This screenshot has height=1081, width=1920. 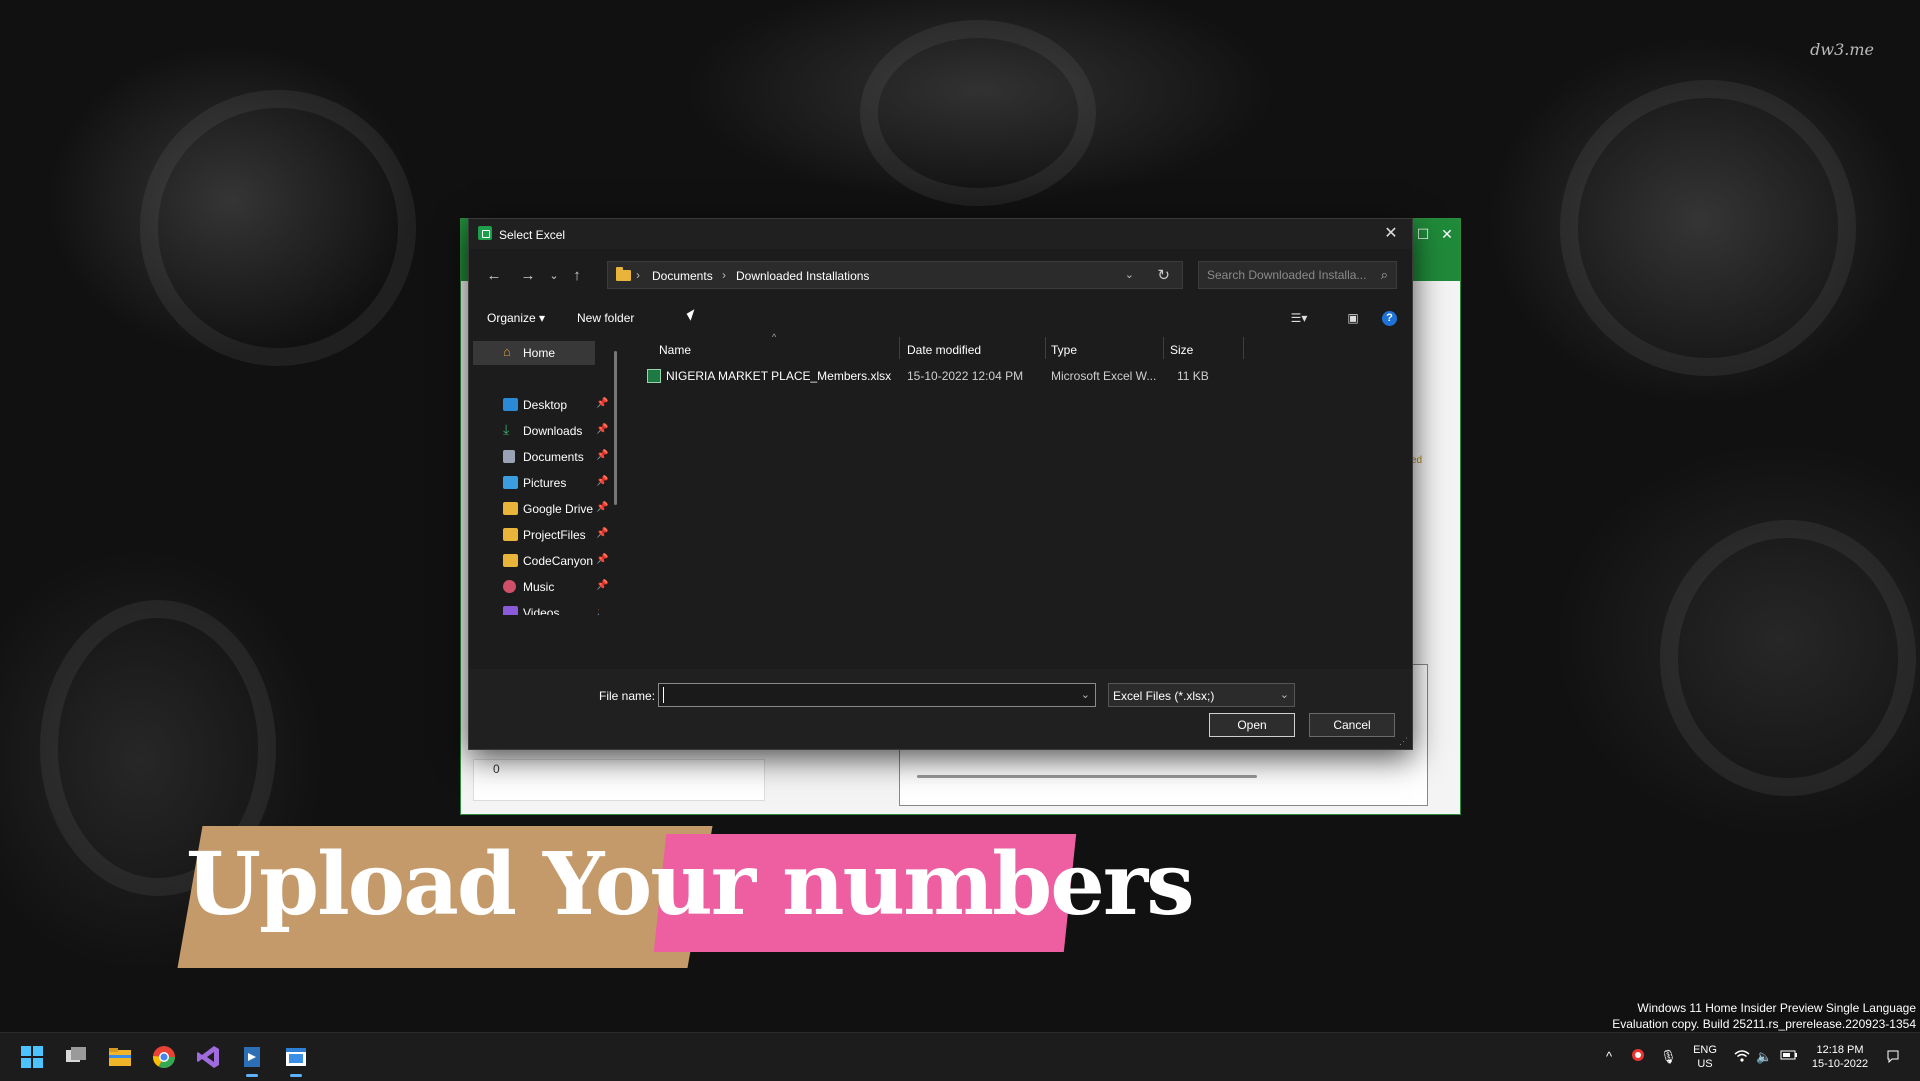 What do you see at coordinates (1668, 1057) in the screenshot?
I see `microphone-icon: 🎙` at bounding box center [1668, 1057].